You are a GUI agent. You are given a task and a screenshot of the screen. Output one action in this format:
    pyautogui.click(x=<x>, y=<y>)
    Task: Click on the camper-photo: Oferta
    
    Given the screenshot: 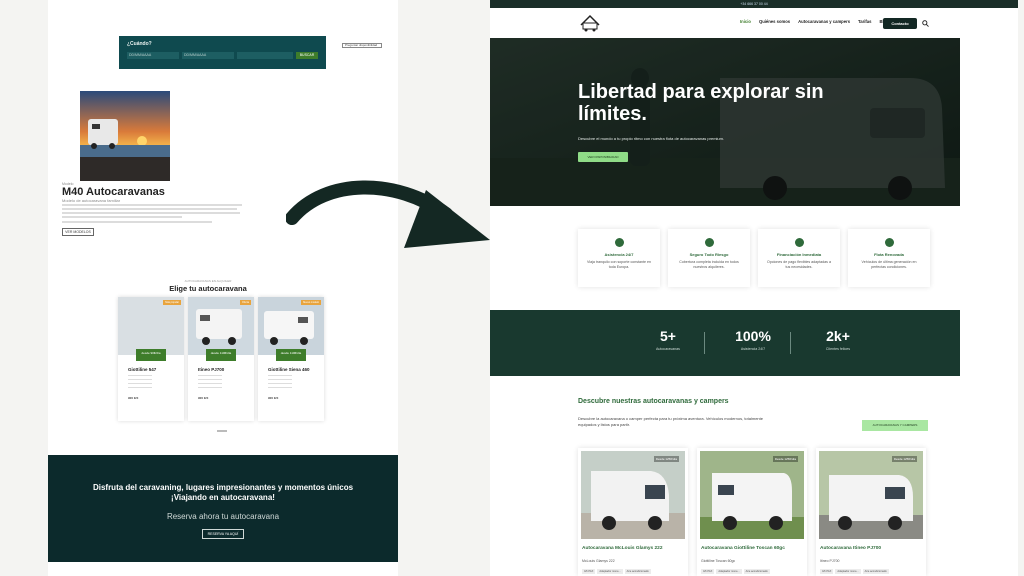 What is the action you would take?
    pyautogui.click(x=221, y=326)
    